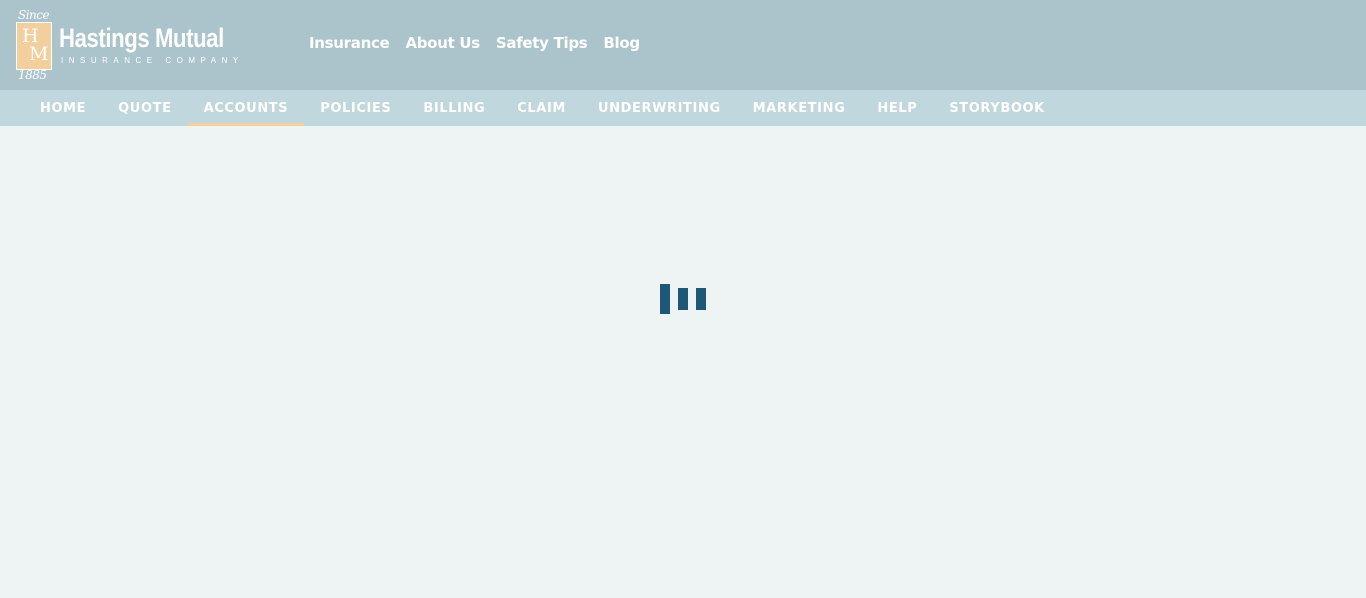 Image resolution: width=1366 pixels, height=598 pixels. I want to click on top-nav: Insurance About Us Safety Tips Blog, so click(474, 43).